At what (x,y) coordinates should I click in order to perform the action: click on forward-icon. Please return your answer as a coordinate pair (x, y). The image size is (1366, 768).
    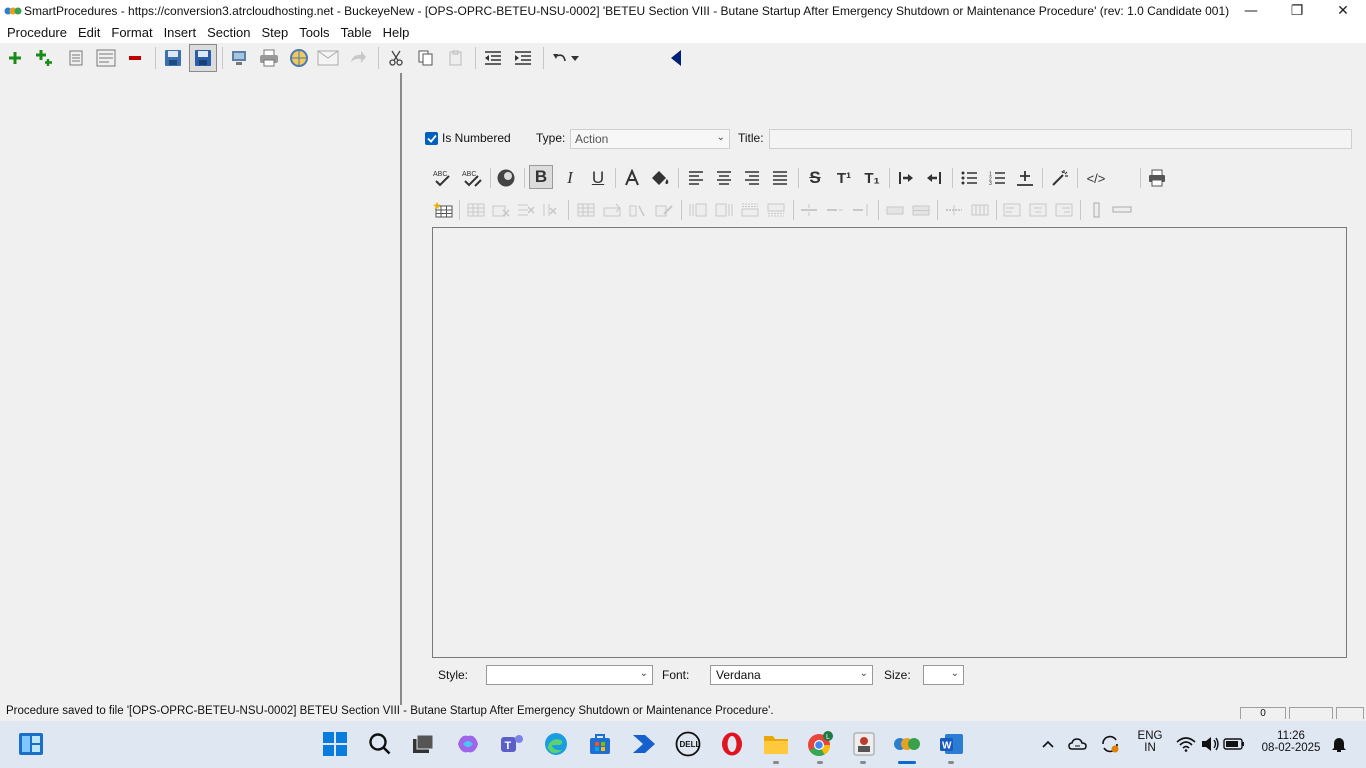
    Looking at the image, I should click on (358, 58).